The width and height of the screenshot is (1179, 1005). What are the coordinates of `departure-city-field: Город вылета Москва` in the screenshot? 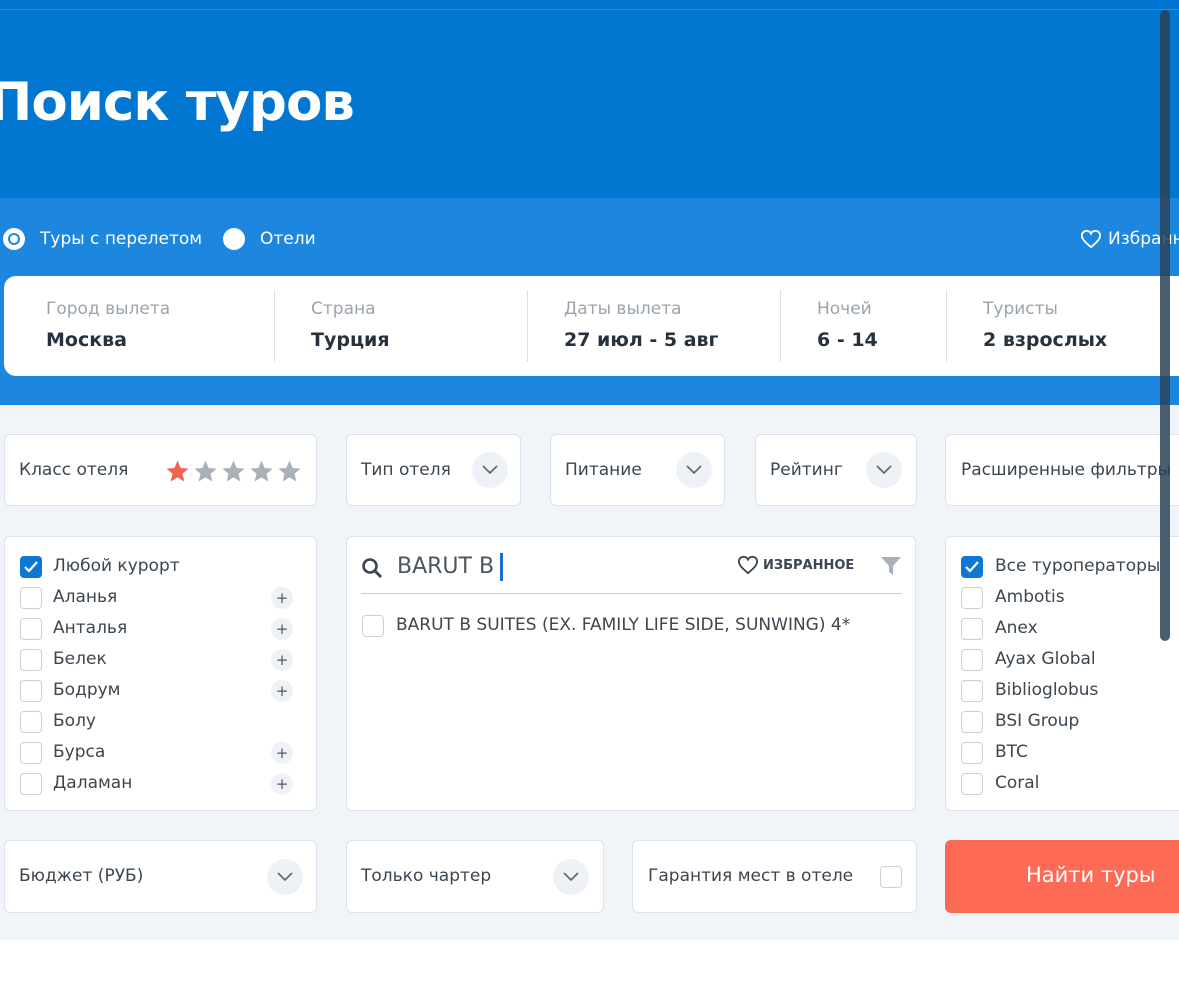 It's located at (139, 326).